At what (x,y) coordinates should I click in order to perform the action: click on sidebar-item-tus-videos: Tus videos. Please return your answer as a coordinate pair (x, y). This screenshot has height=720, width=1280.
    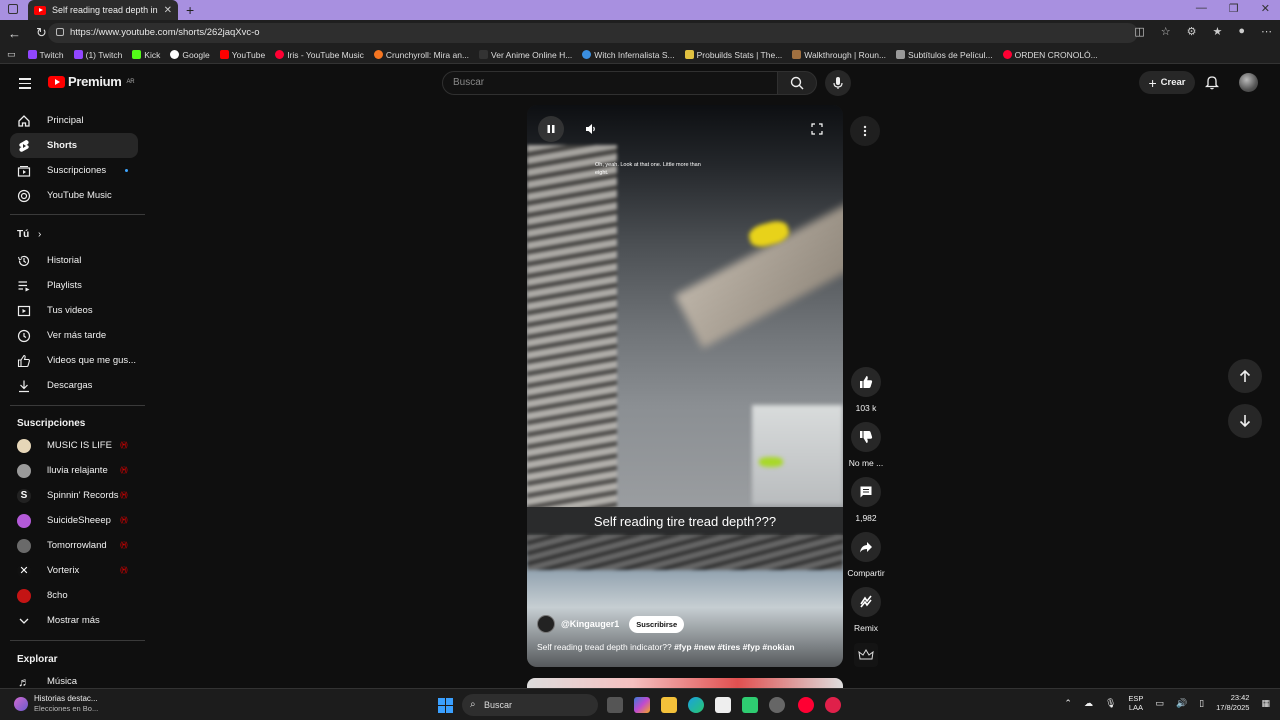
    Looking at the image, I should click on (74, 310).